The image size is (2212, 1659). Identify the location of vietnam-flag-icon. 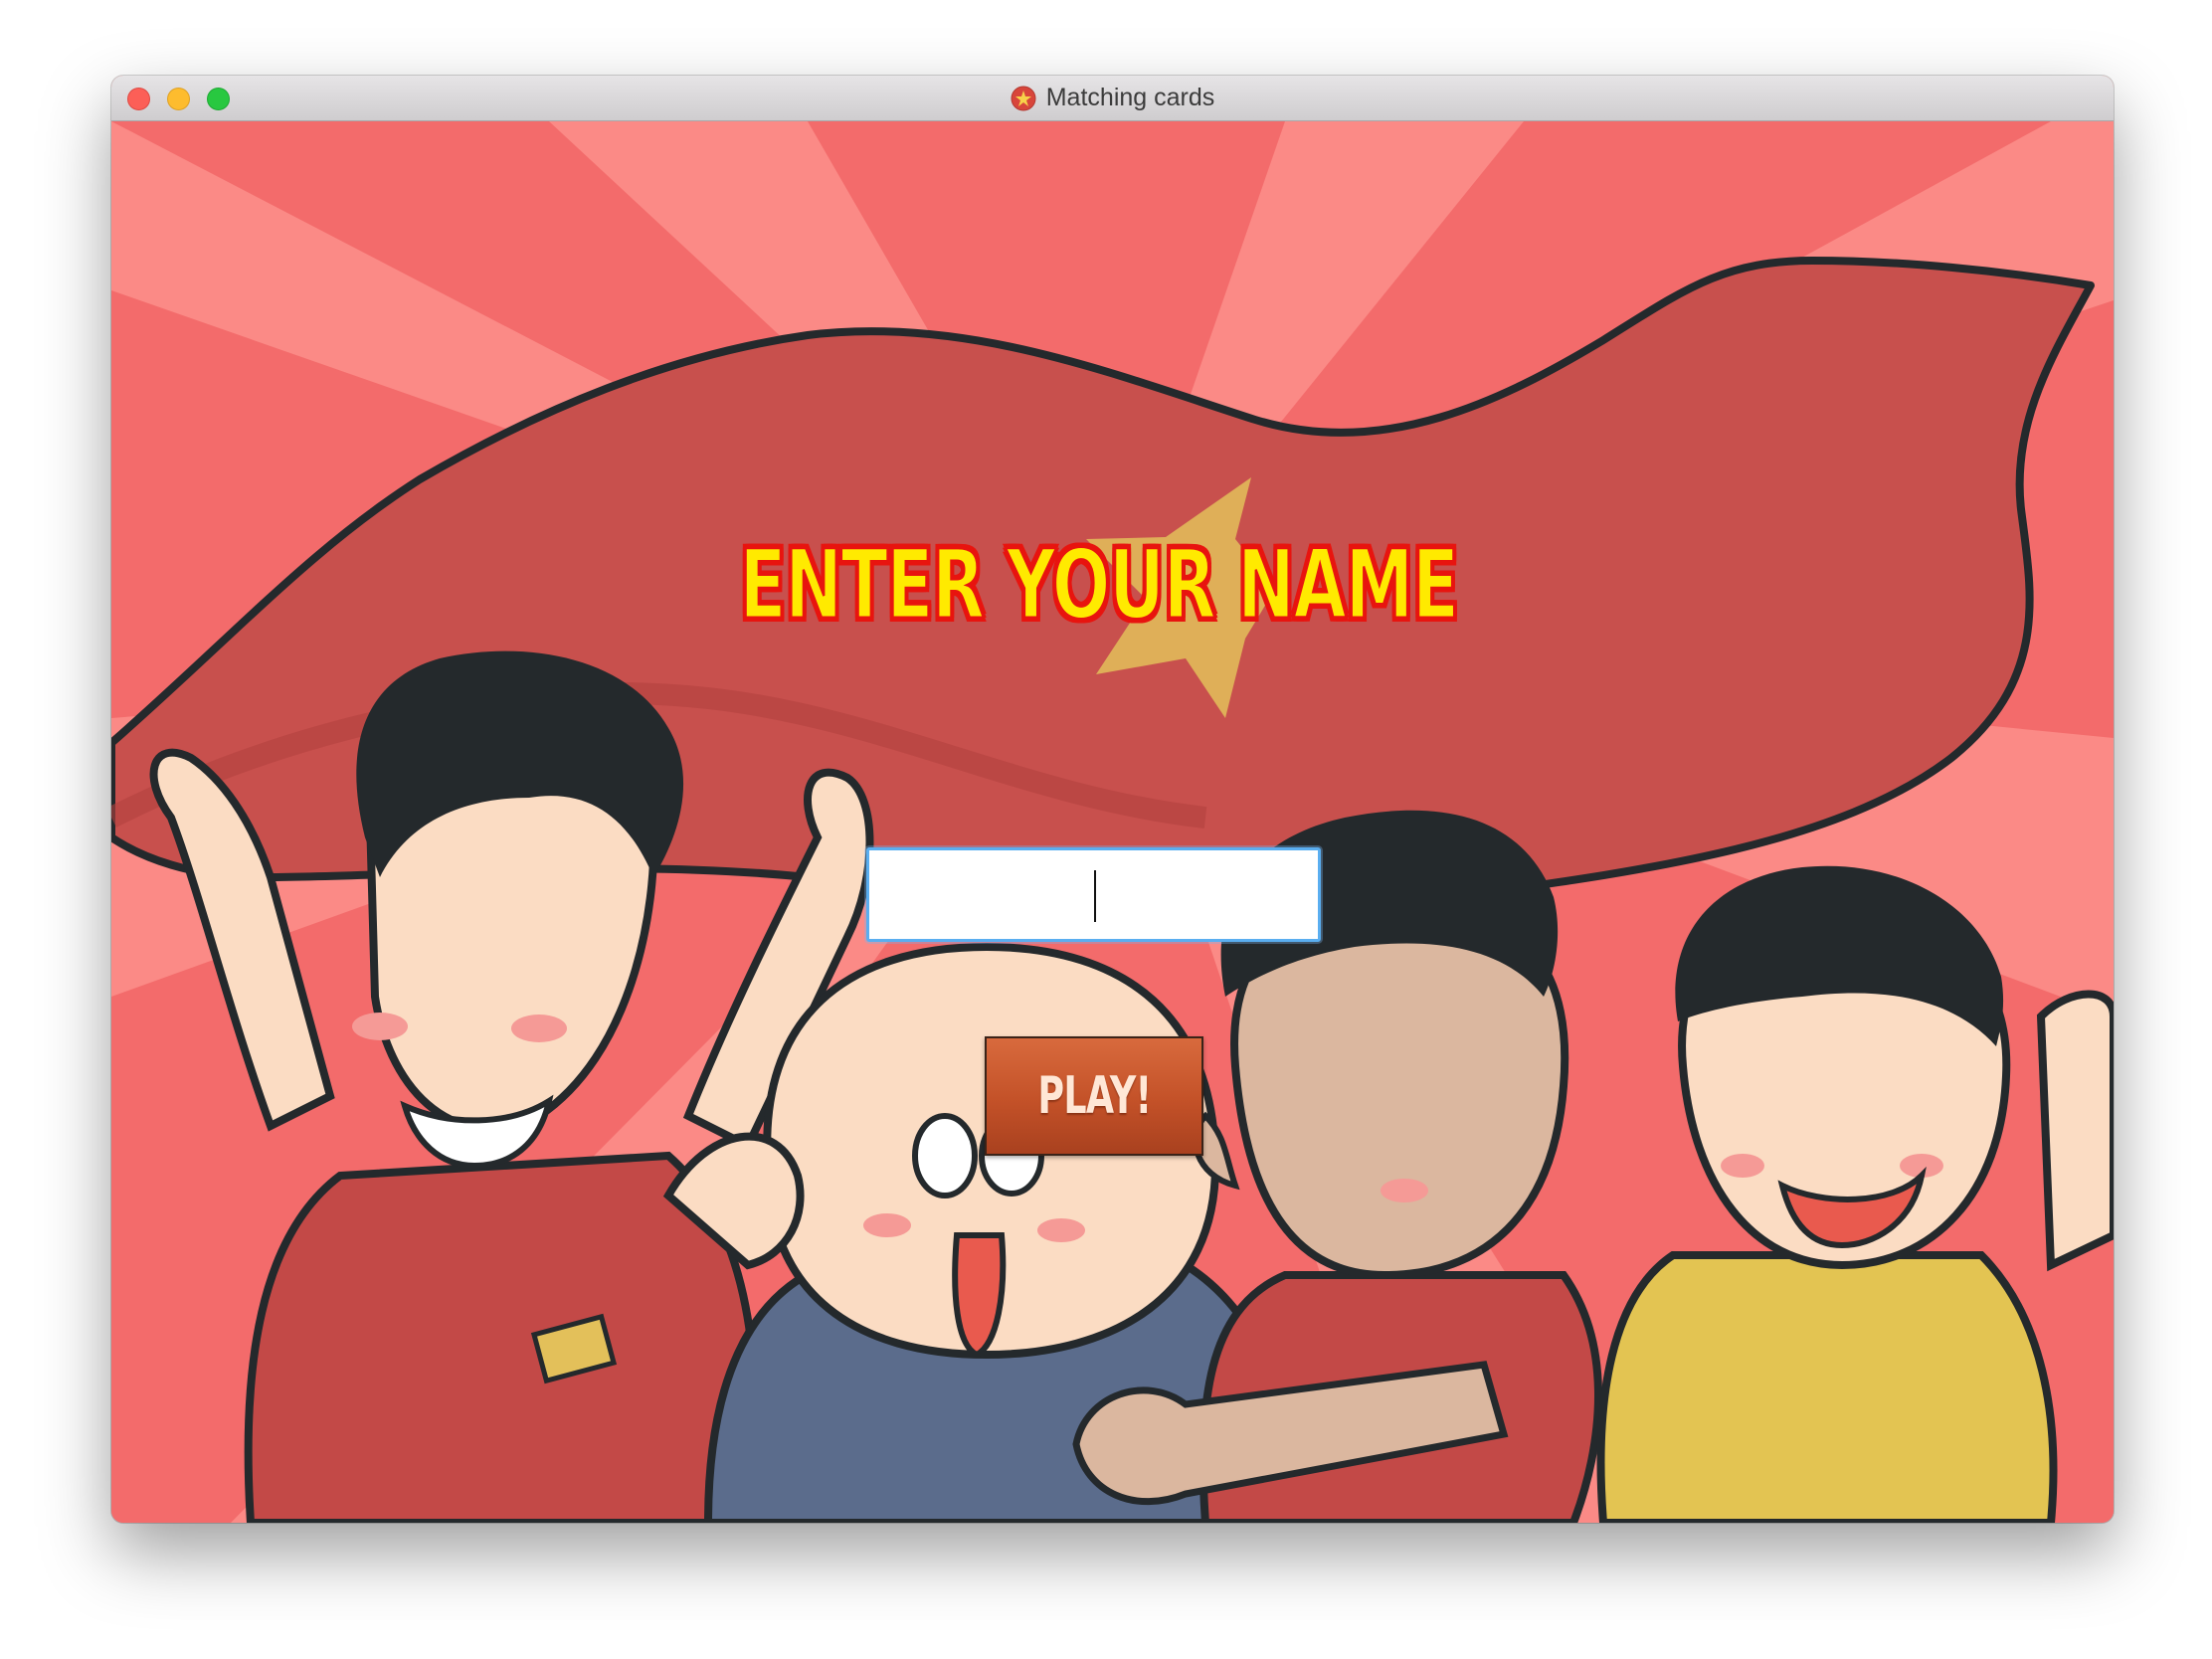
(1023, 98).